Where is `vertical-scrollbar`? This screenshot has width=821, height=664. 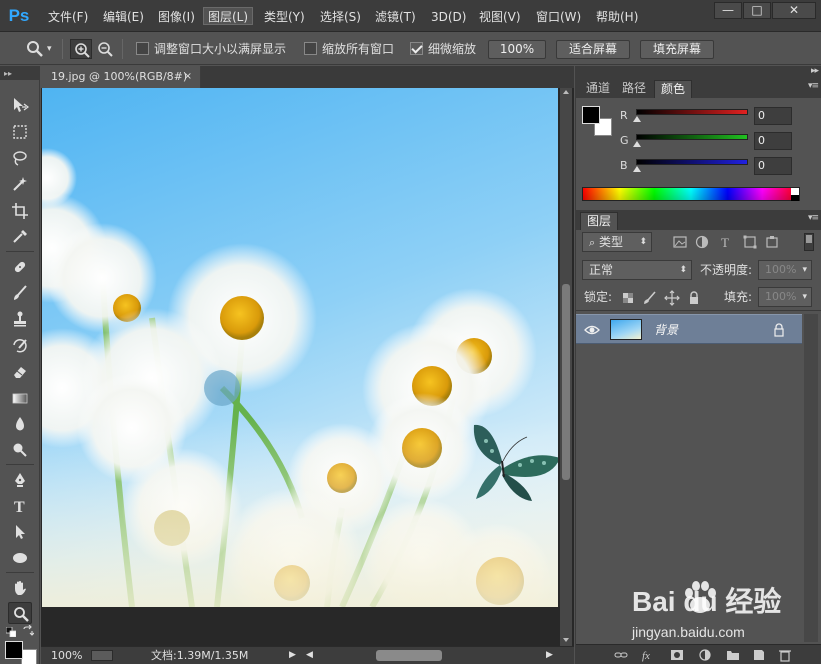
vertical-scrollbar is located at coordinates (566, 367).